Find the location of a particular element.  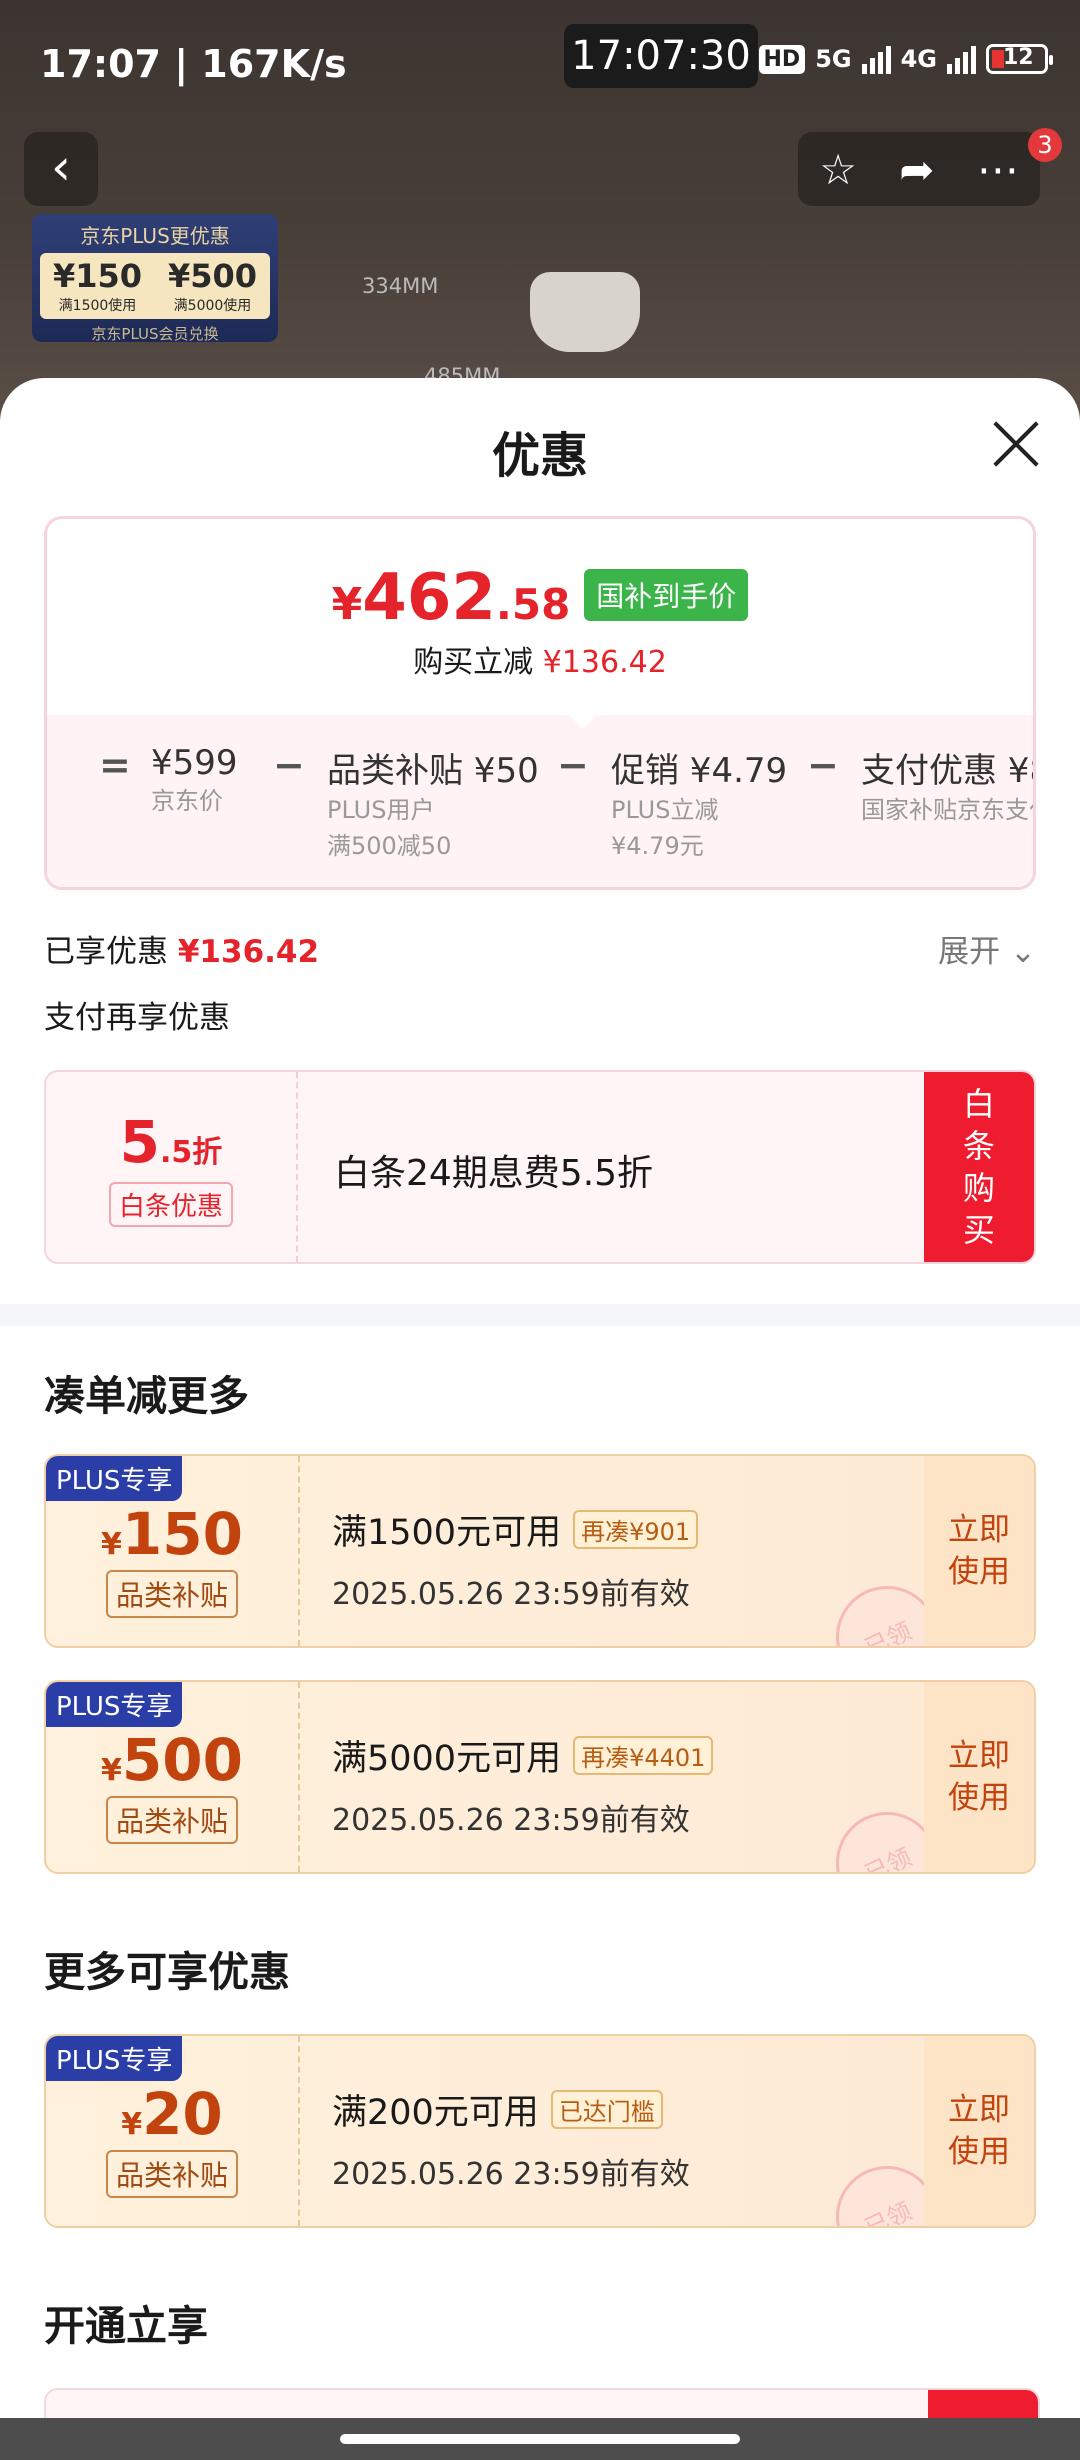

status-time-speed: 17:07 | 167K/s is located at coordinates (193, 64).